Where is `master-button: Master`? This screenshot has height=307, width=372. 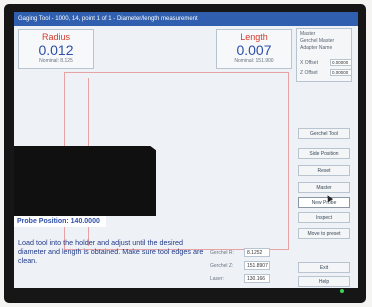 master-button: Master is located at coordinates (324, 187).